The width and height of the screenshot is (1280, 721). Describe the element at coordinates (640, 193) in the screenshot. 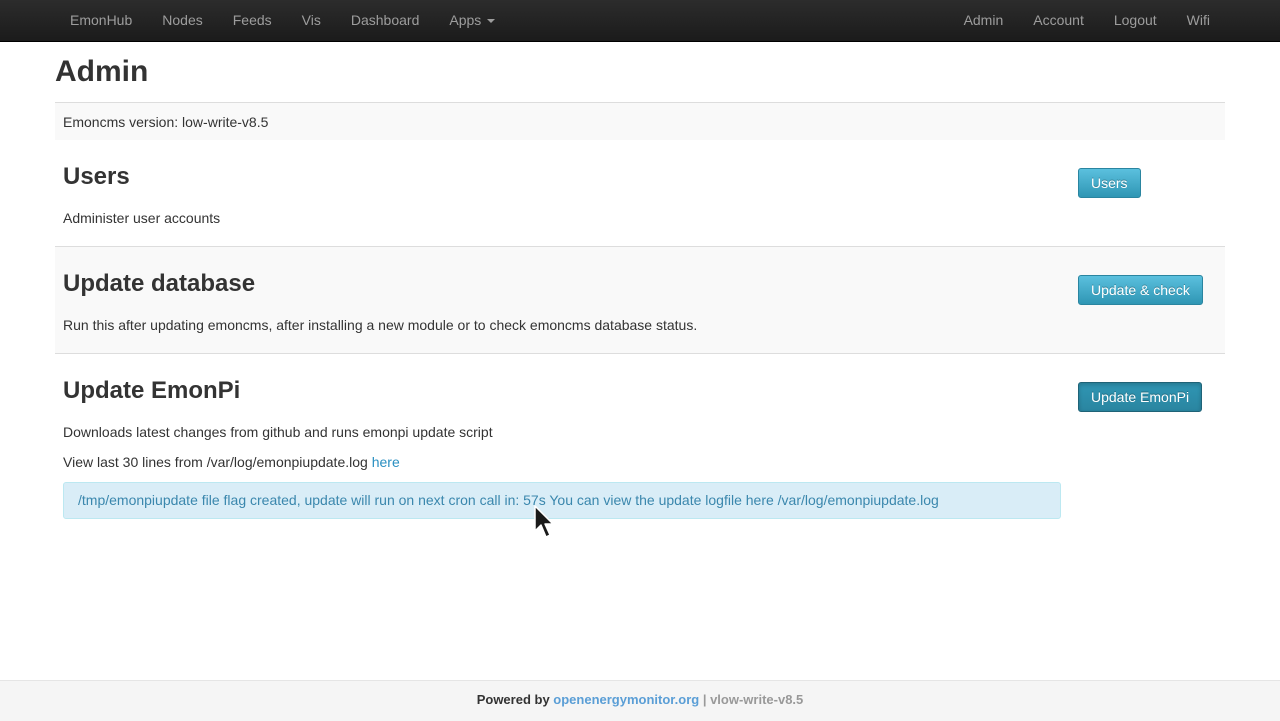

I see `users-section: Users Administer user accounts Users` at that location.